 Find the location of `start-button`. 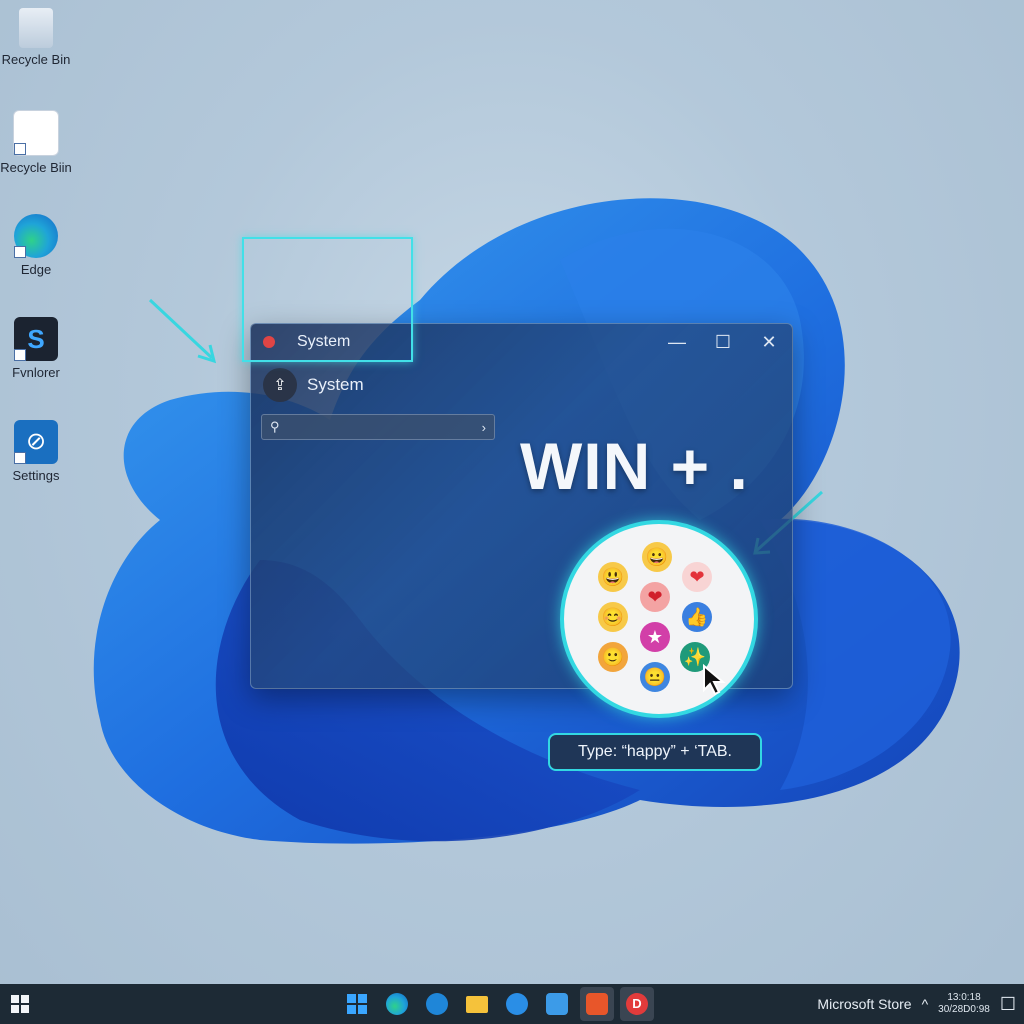

start-button is located at coordinates (20, 1004).